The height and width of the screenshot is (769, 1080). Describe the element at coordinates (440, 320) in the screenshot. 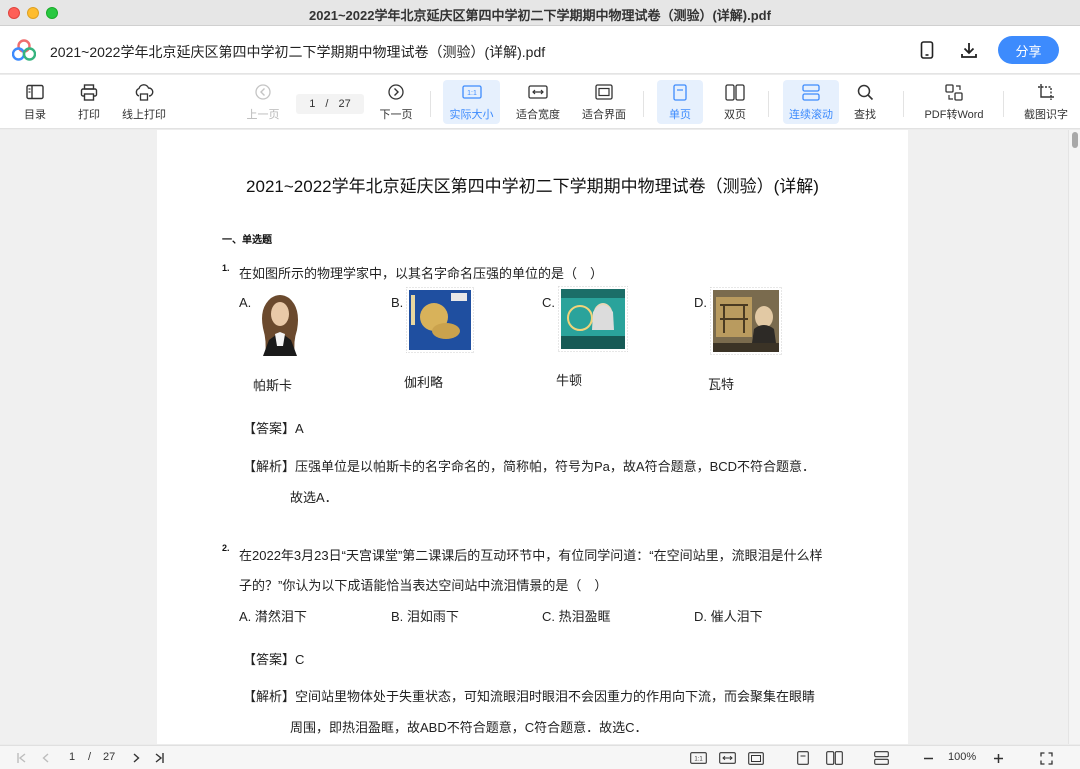

I see `galileo-stamp-image` at that location.